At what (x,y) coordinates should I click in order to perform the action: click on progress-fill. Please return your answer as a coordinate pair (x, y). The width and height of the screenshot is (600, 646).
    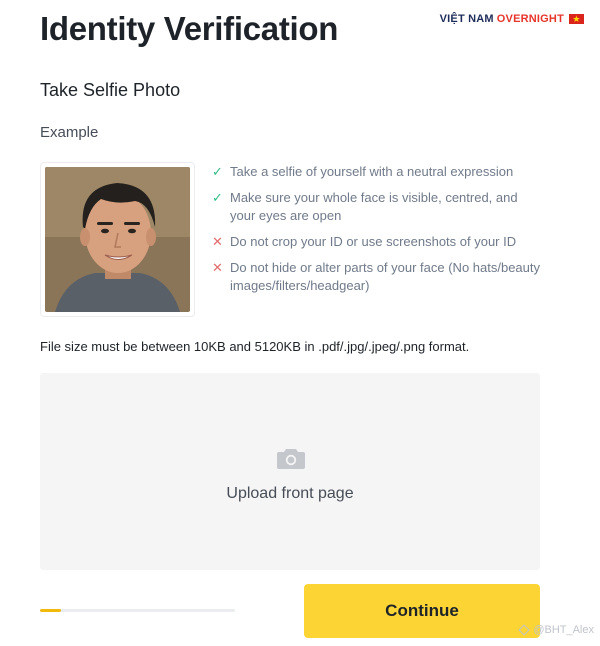
    Looking at the image, I should click on (51, 610).